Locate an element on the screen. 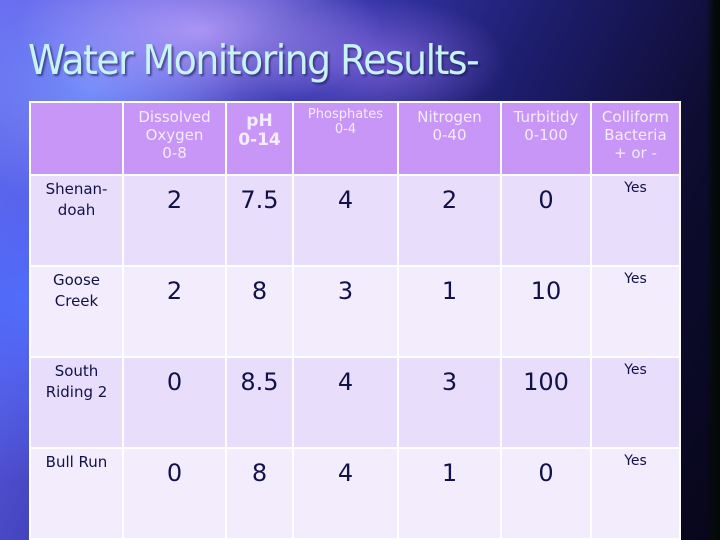  header-ph: pH 0-14 is located at coordinates (259, 138).